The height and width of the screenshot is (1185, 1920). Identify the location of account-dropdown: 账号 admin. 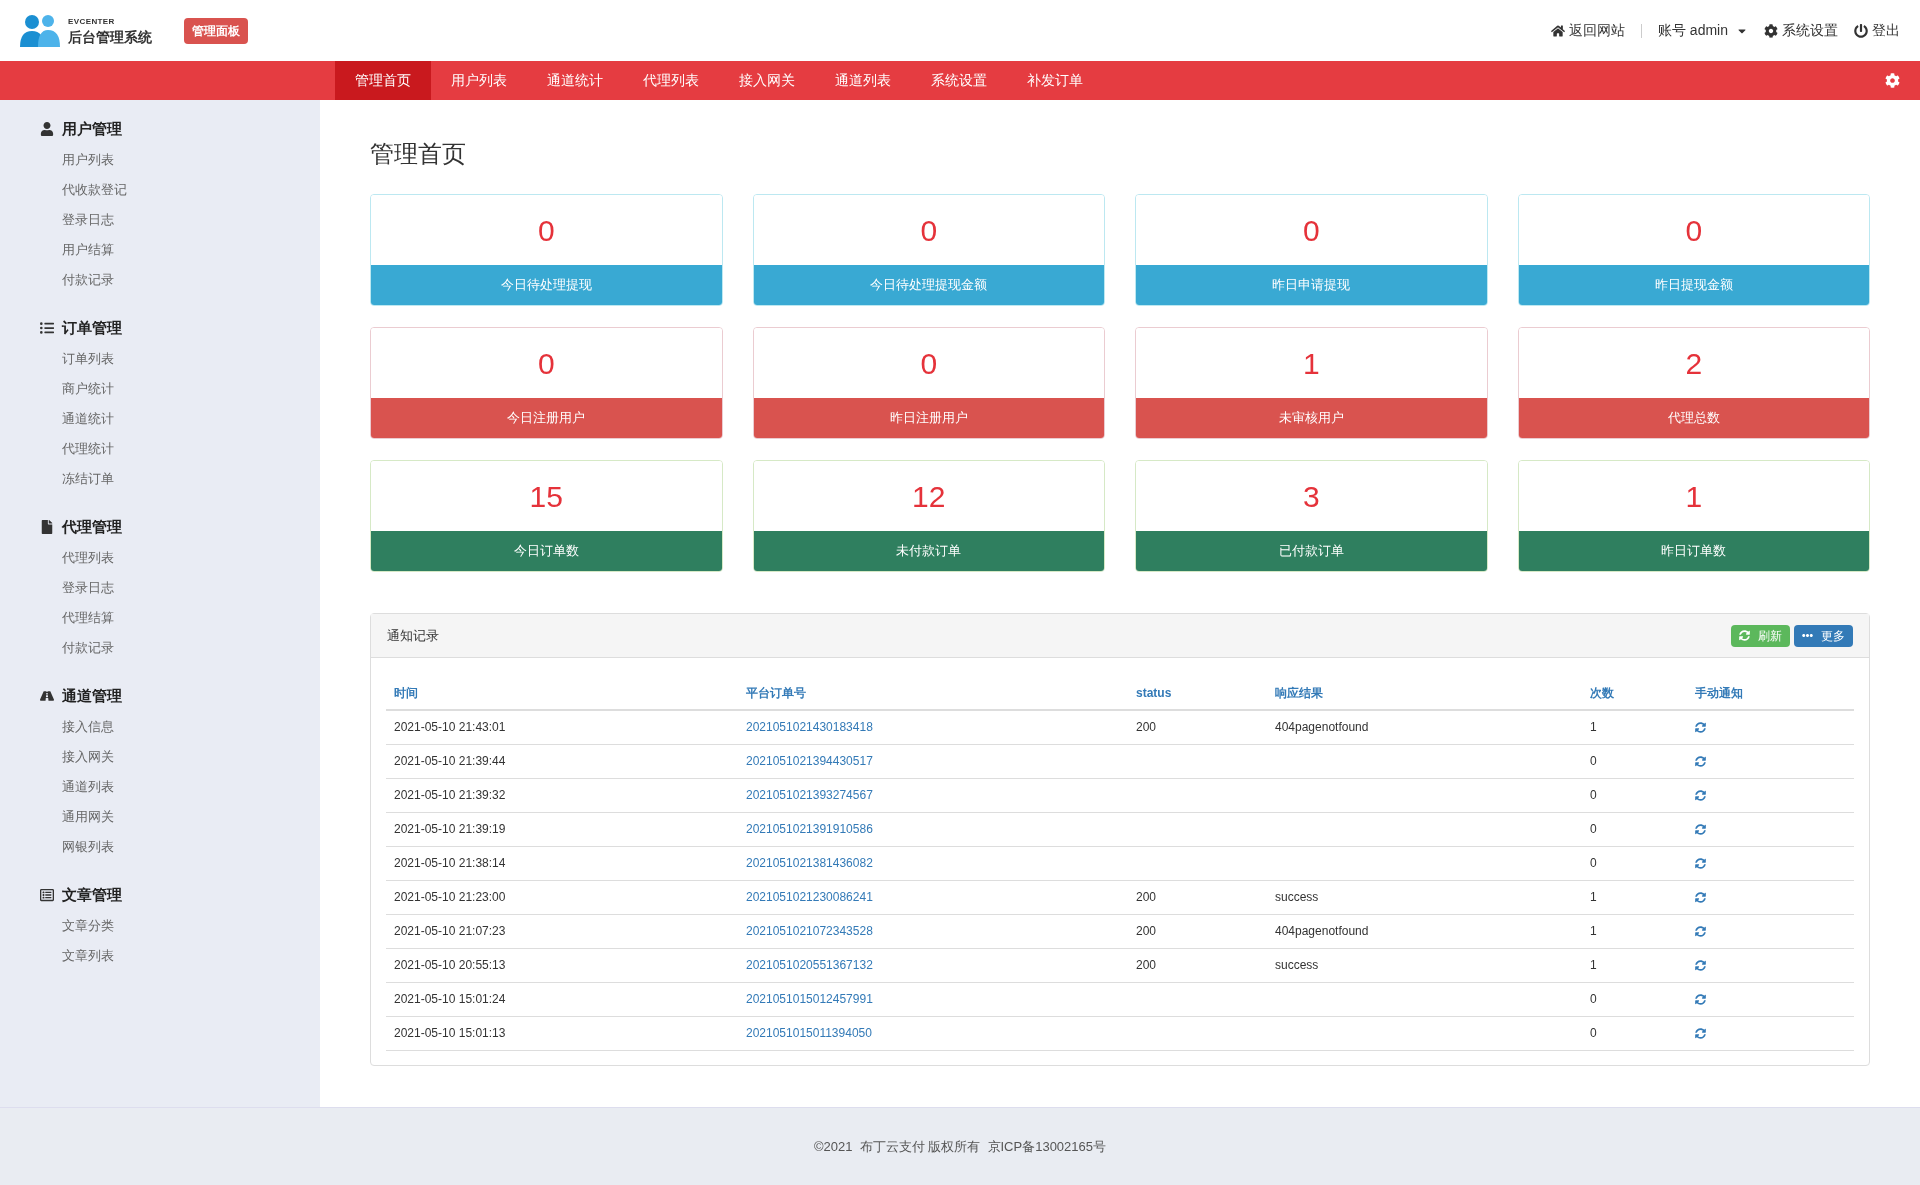
(1702, 30).